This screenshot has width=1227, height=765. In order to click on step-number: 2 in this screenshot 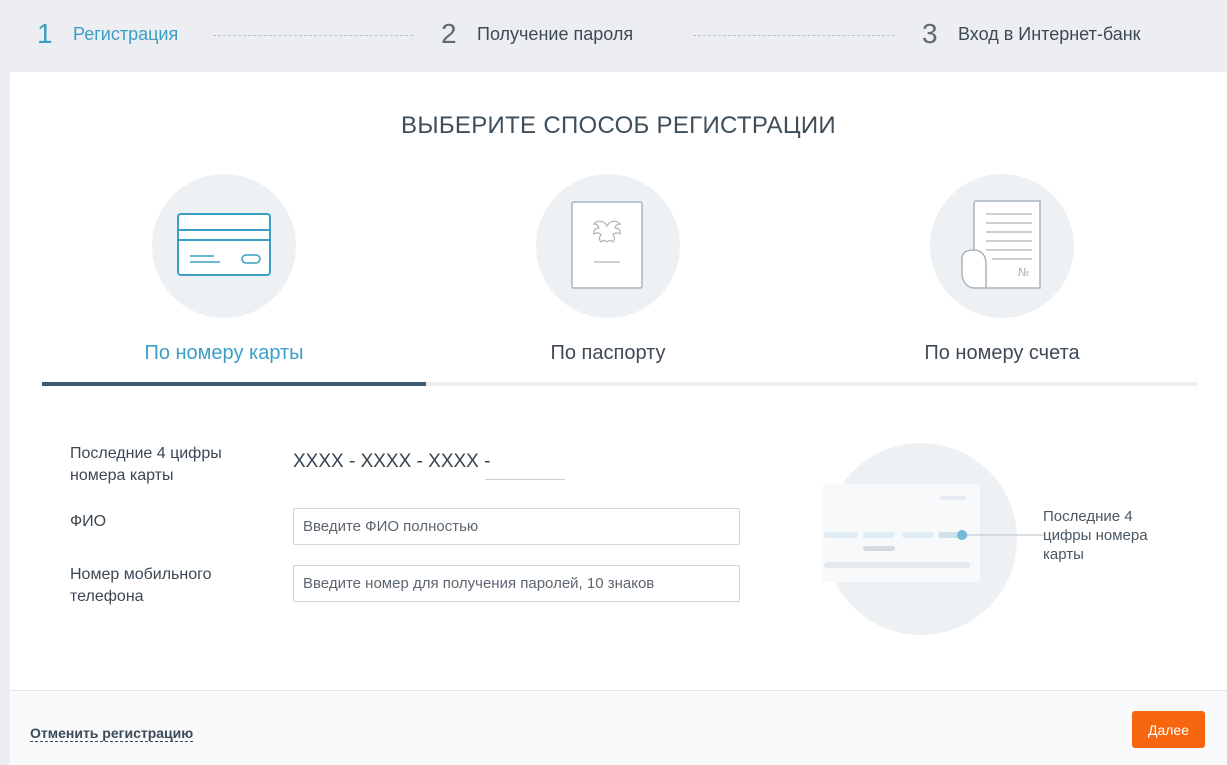, I will do `click(449, 33)`.